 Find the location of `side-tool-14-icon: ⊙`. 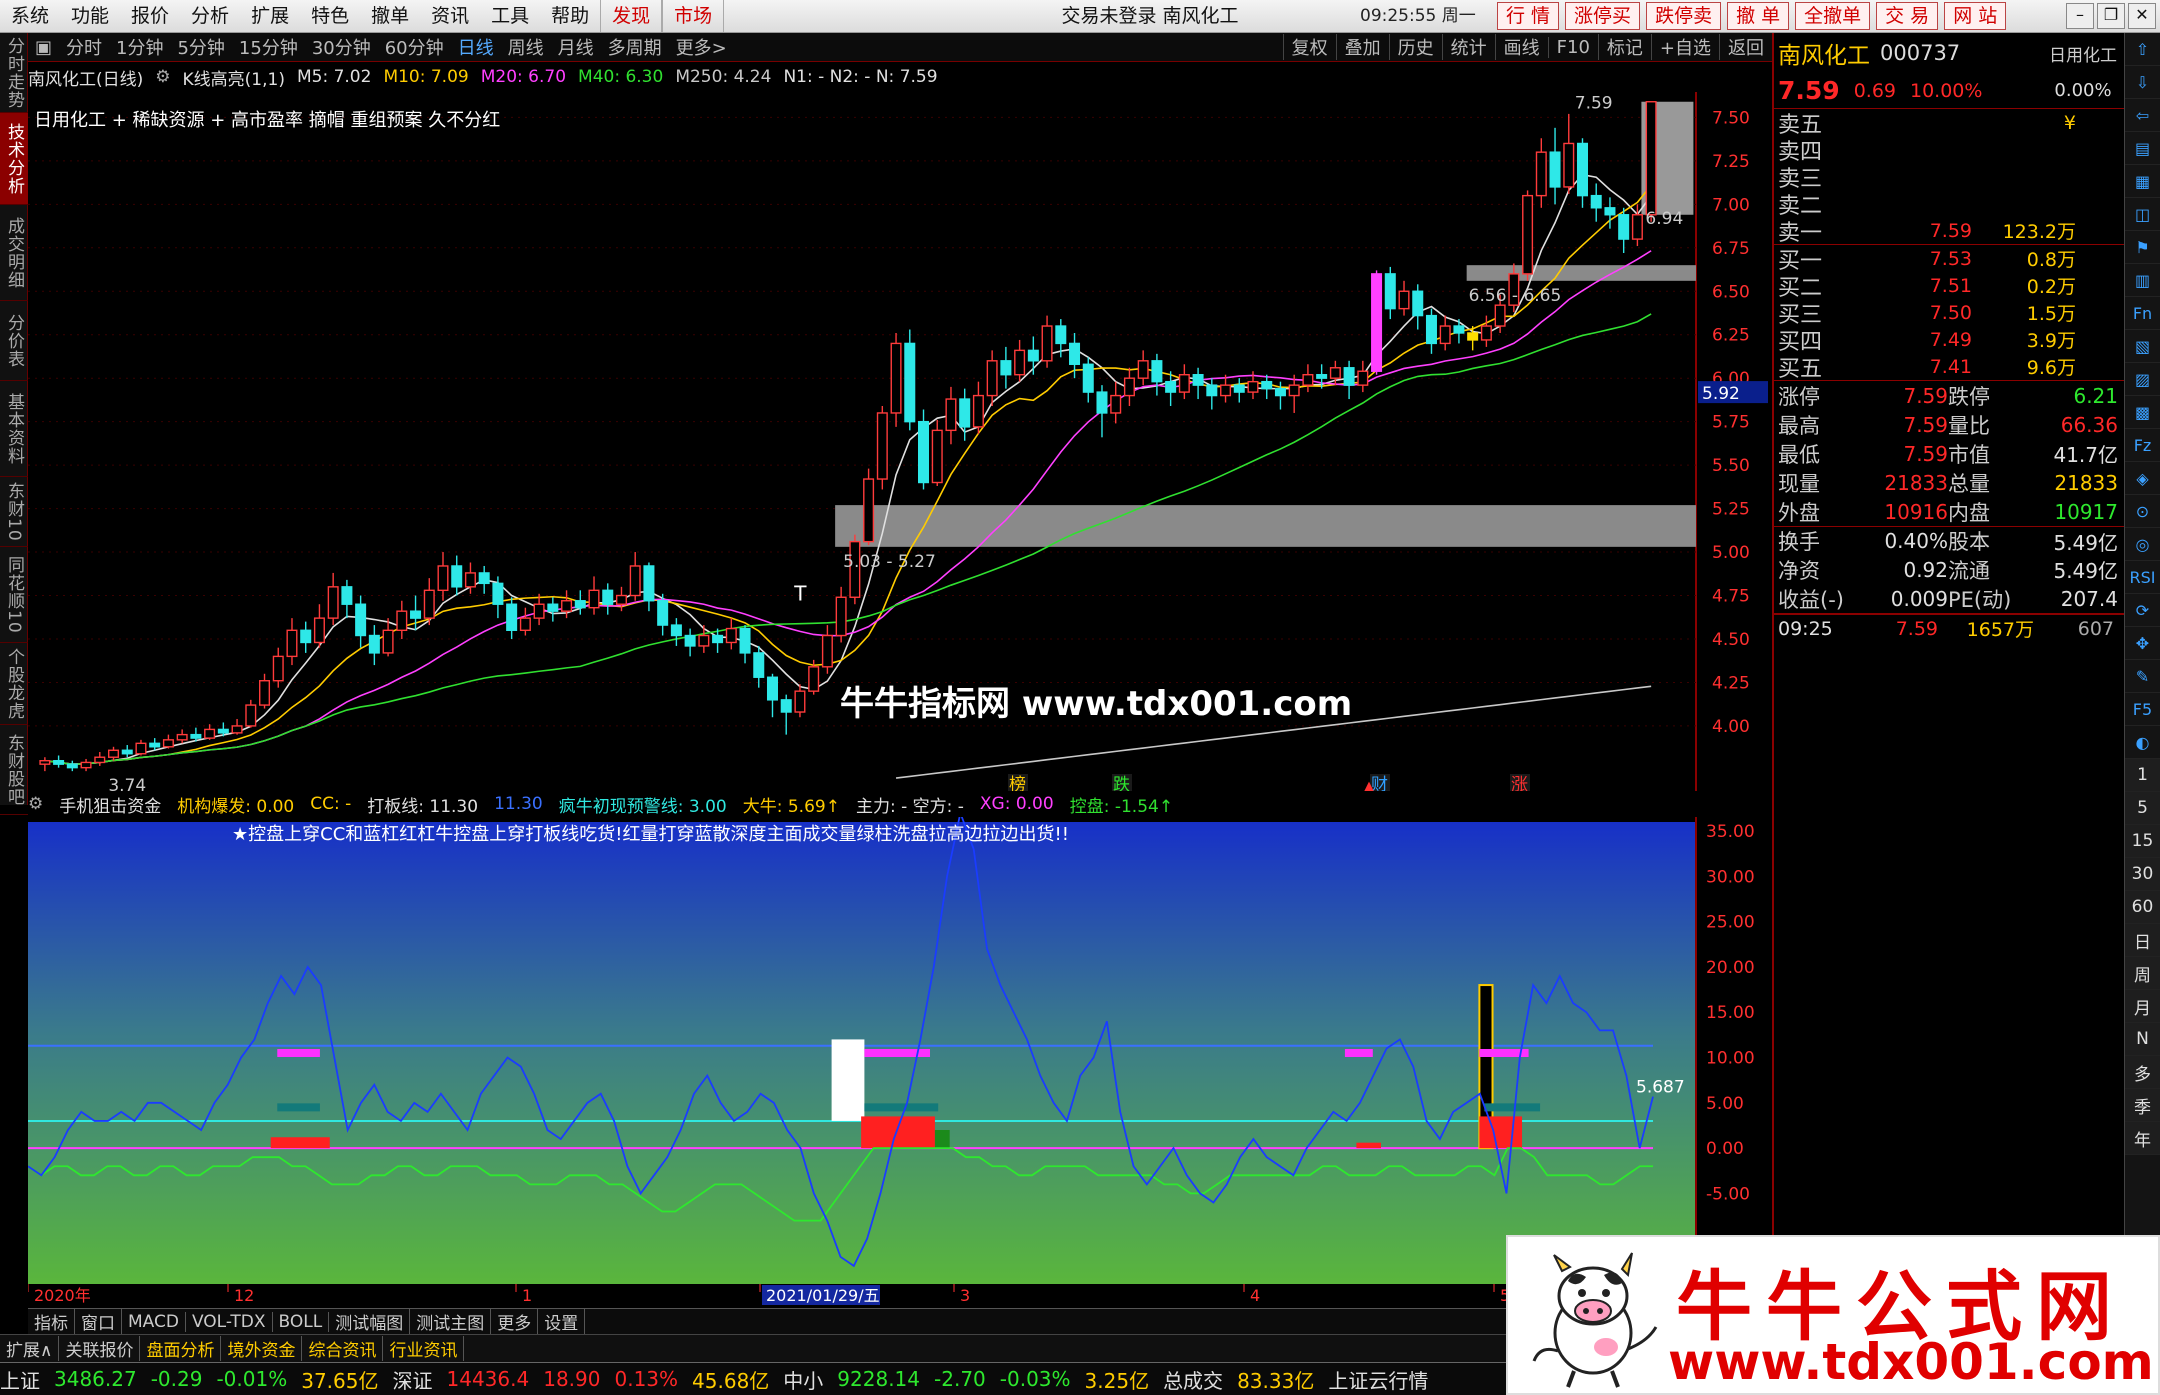

side-tool-14-icon: ⊙ is located at coordinates (2142, 511).